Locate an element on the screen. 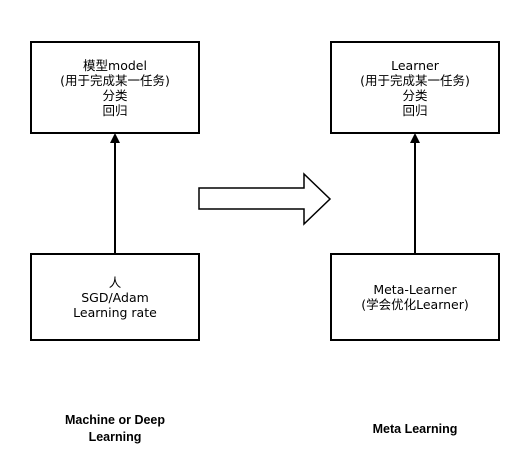 The image size is (519, 473). meta-learner-box: Meta-Learner (学会优化Learner) is located at coordinates (415, 297).